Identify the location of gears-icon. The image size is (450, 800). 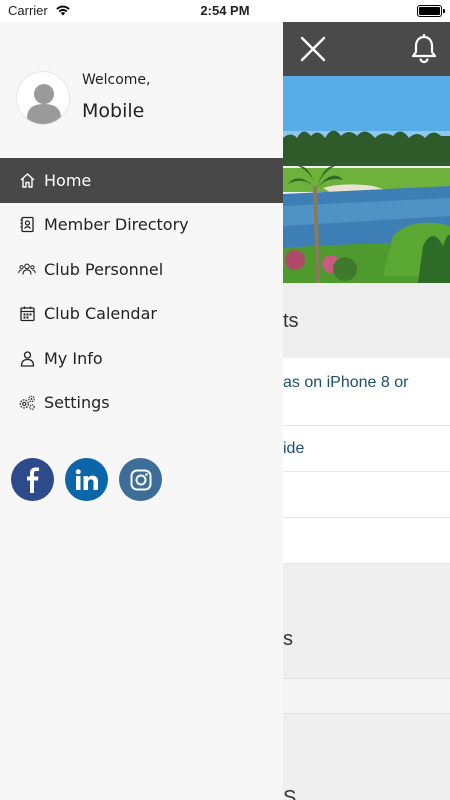
(27, 403).